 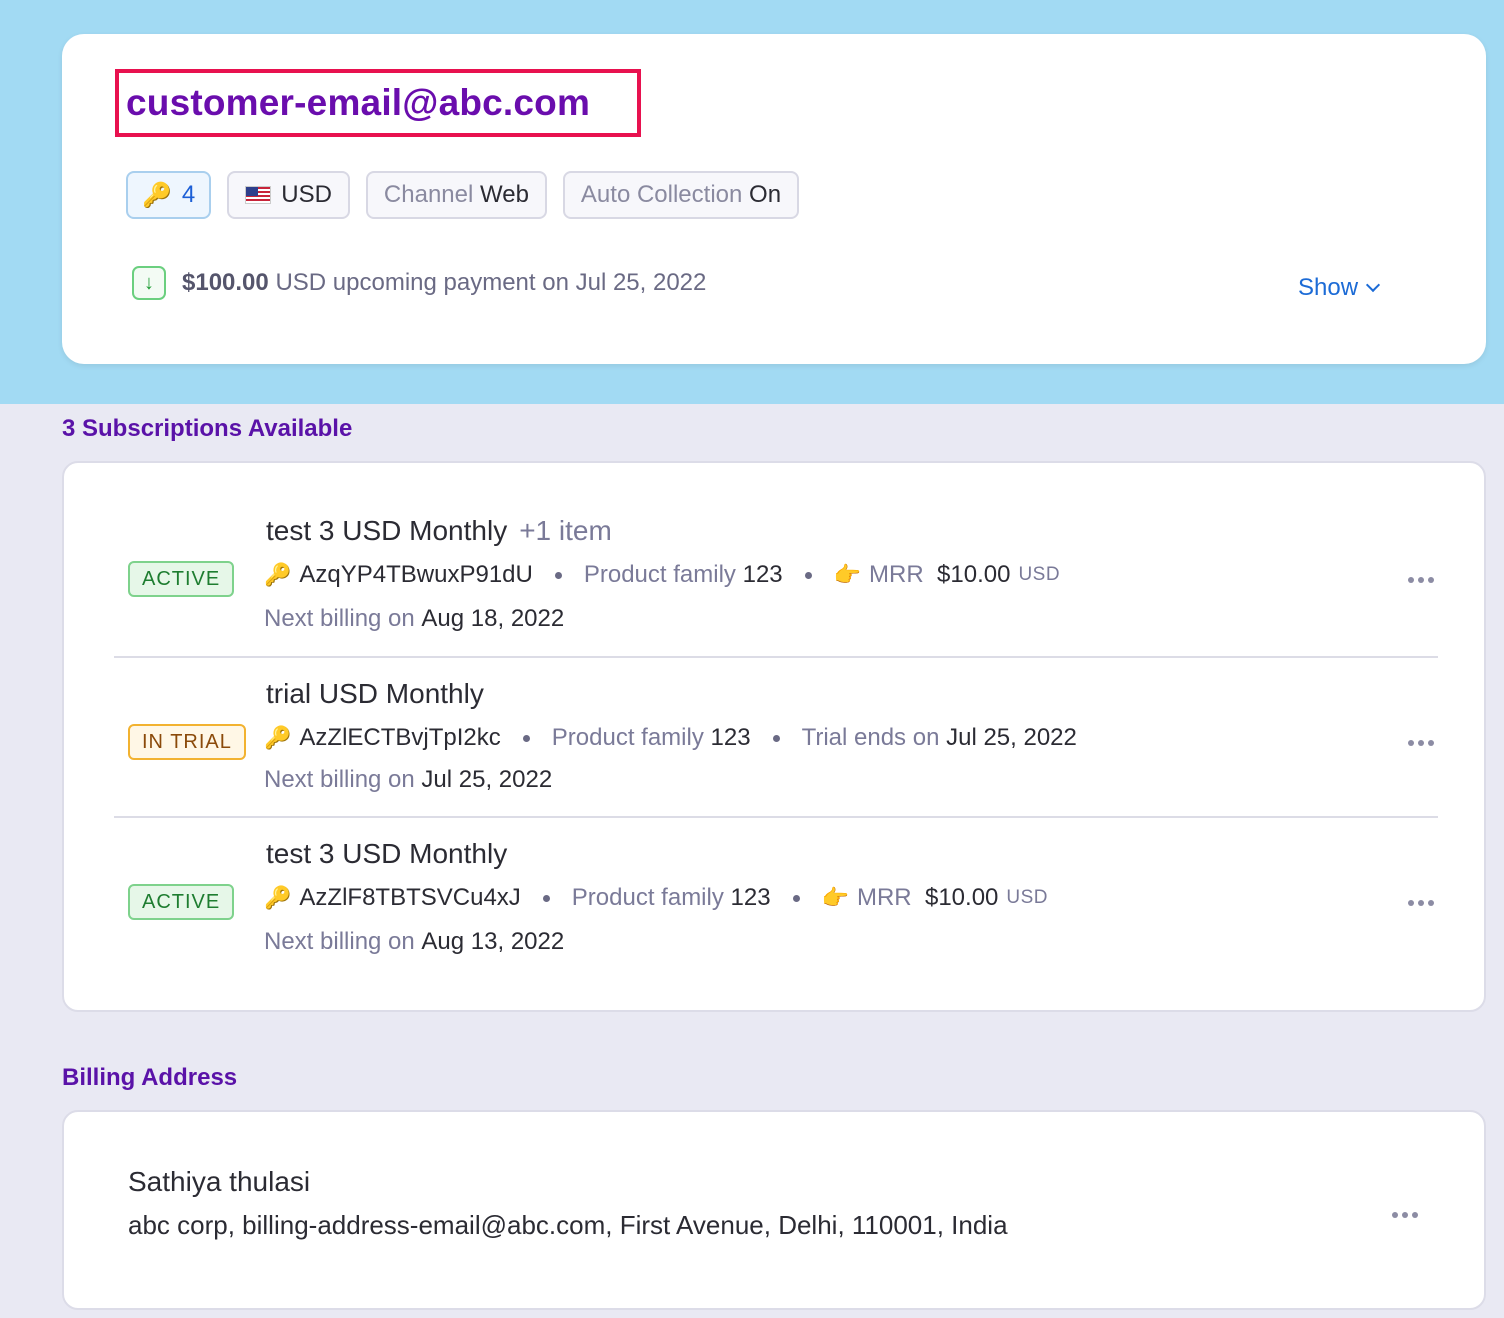 I want to click on auto-collection-chip: Auto Collection On, so click(x=681, y=195).